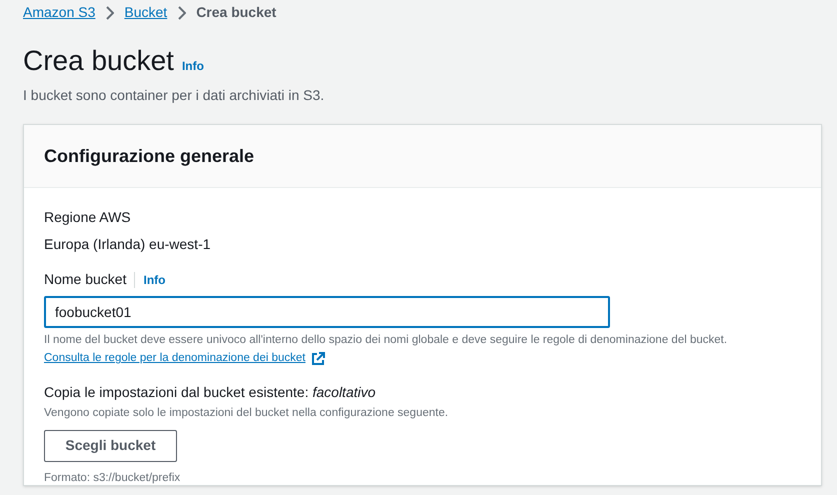 Image resolution: width=837 pixels, height=495 pixels. I want to click on field-label: Nome bucket, so click(86, 279).